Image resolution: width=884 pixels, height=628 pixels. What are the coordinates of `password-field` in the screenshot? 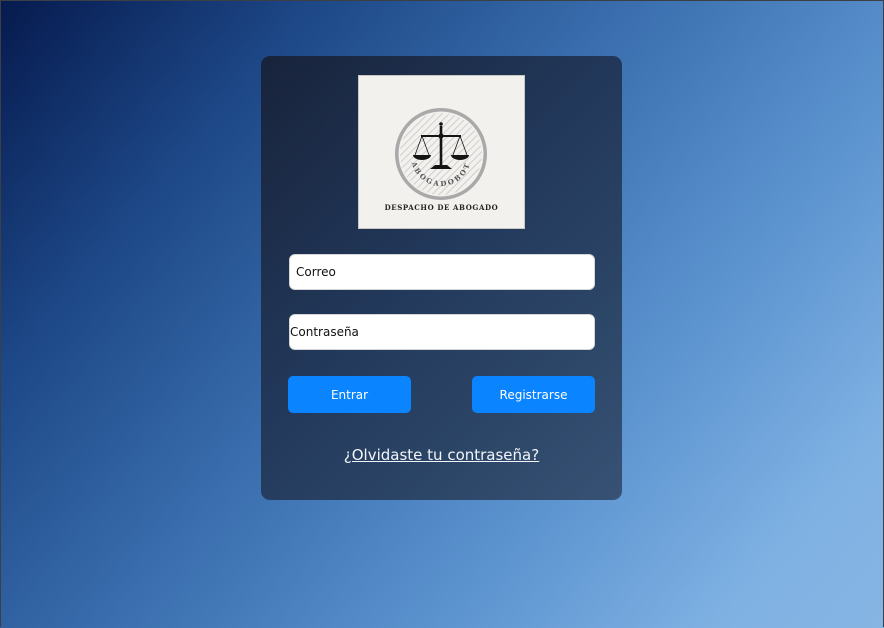 It's located at (442, 332).